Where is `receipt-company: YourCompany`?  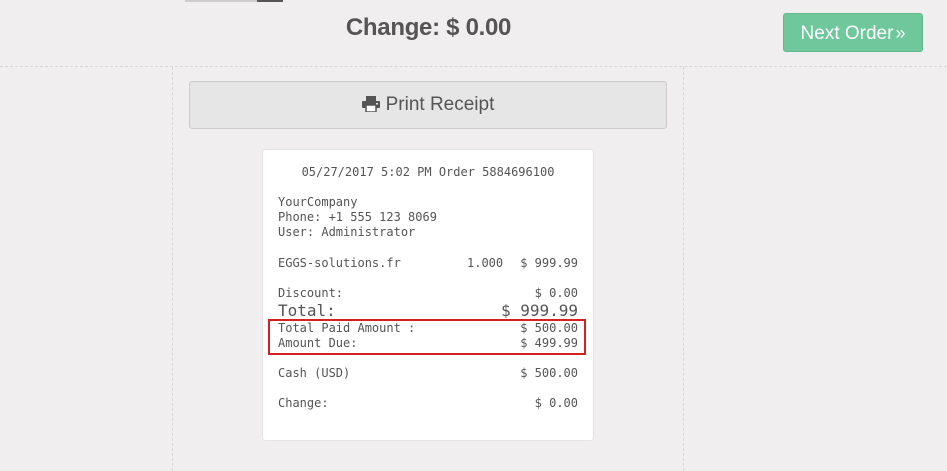 receipt-company: YourCompany is located at coordinates (318, 202).